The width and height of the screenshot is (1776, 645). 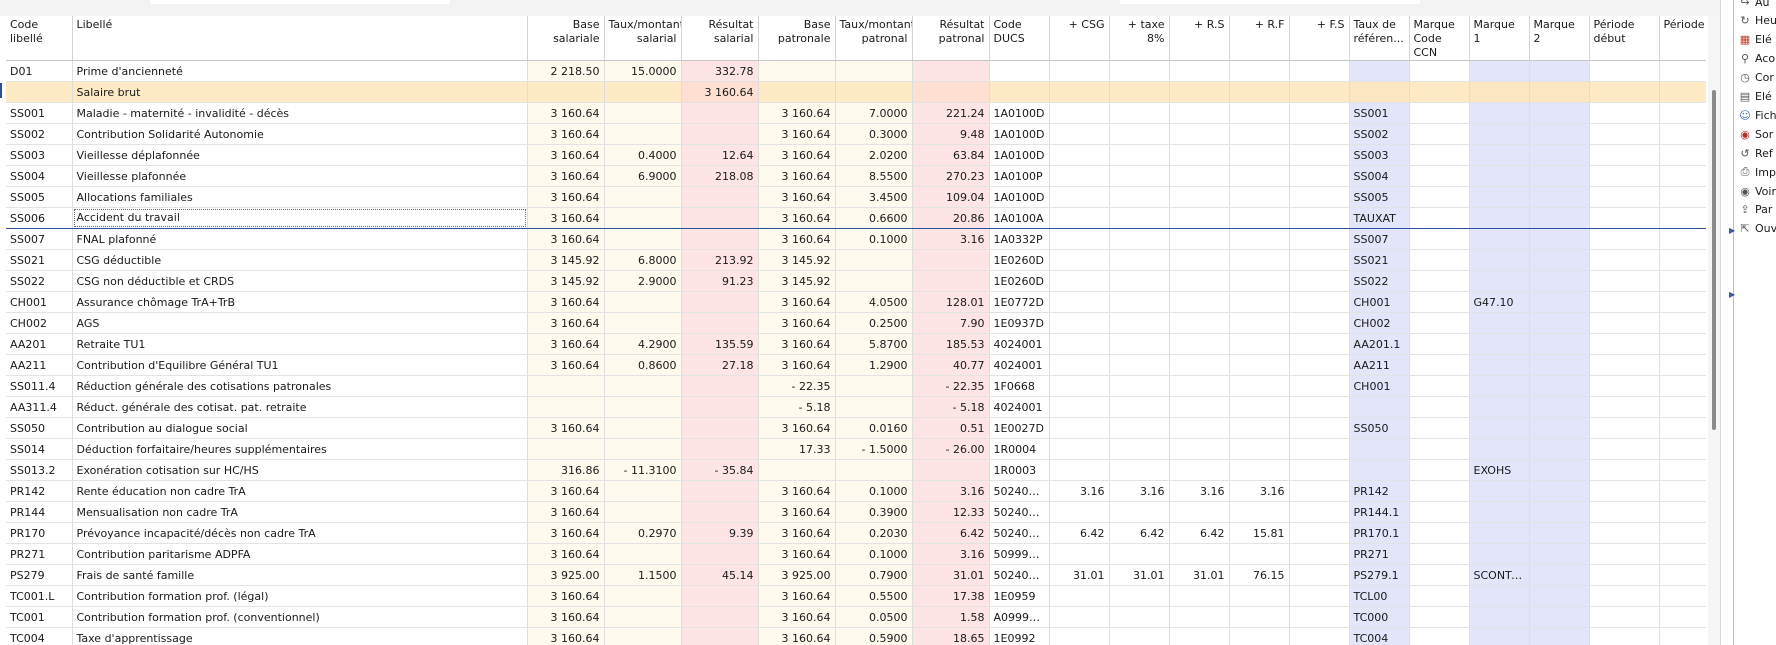 I want to click on cell-code: SS005, so click(x=39, y=197).